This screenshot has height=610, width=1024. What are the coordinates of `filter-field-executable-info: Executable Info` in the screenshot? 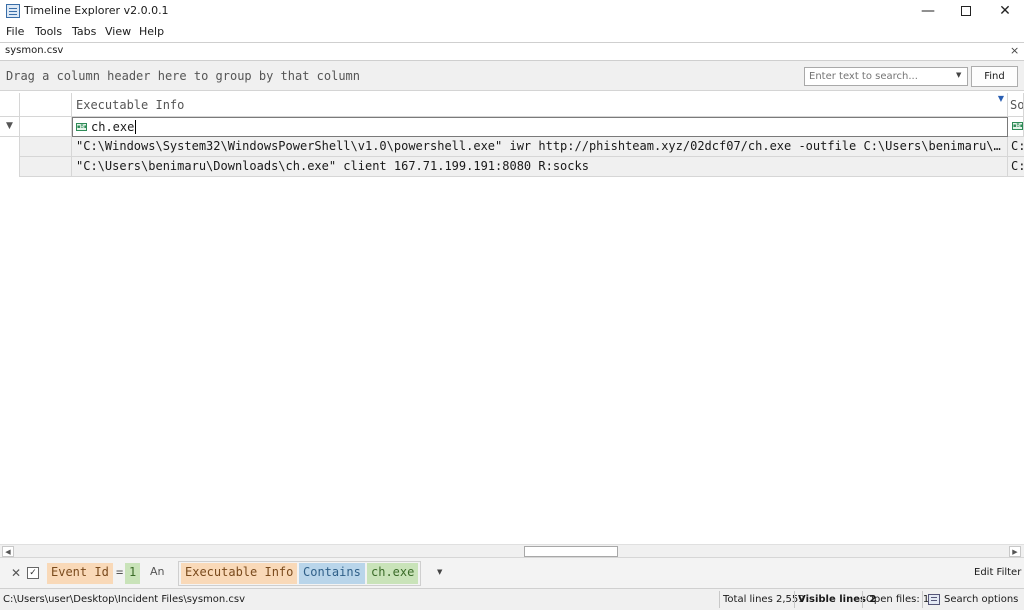 It's located at (239, 573).